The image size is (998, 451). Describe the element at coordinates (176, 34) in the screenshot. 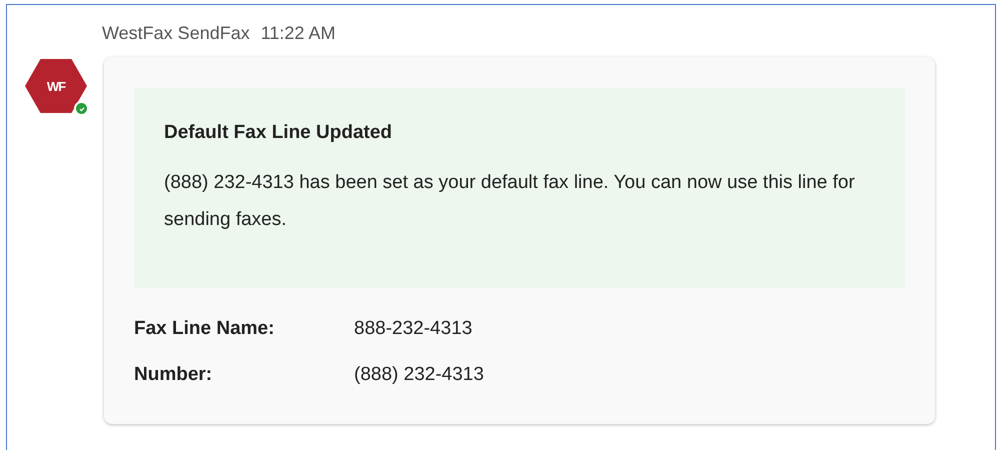

I see `sender-name: WestFax SendFax` at that location.